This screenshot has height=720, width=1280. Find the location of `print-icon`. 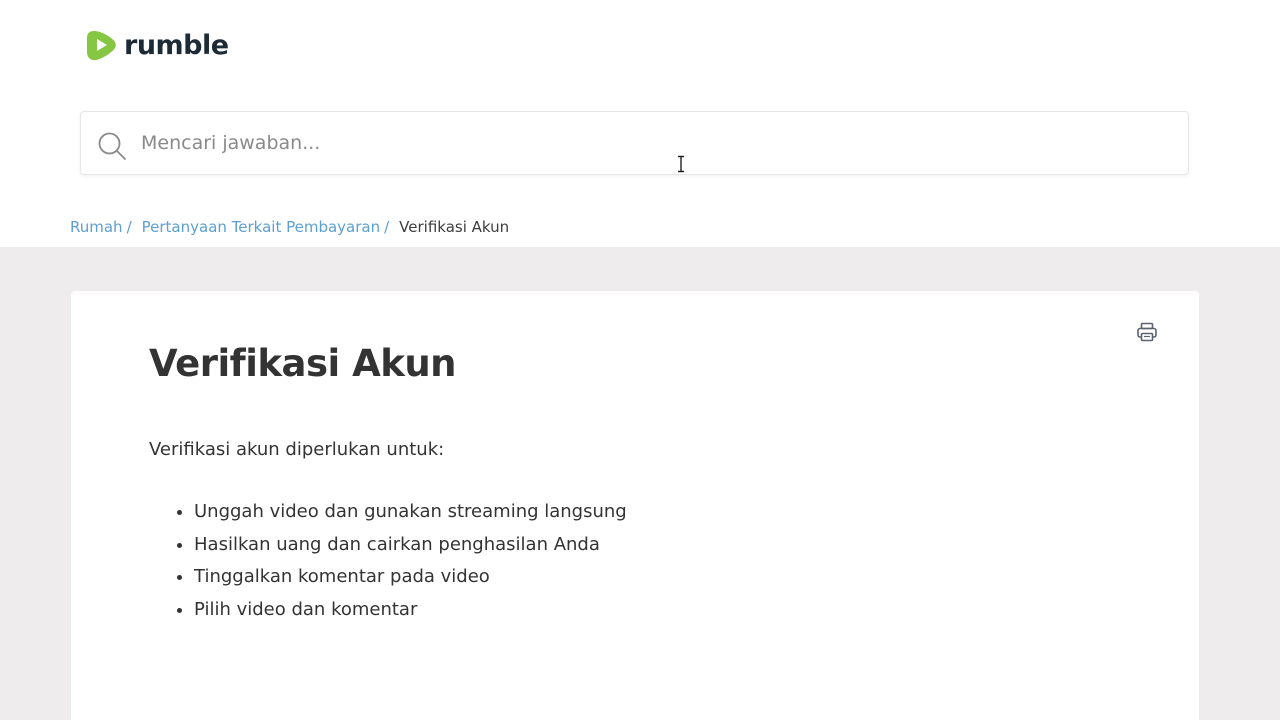

print-icon is located at coordinates (1147, 332).